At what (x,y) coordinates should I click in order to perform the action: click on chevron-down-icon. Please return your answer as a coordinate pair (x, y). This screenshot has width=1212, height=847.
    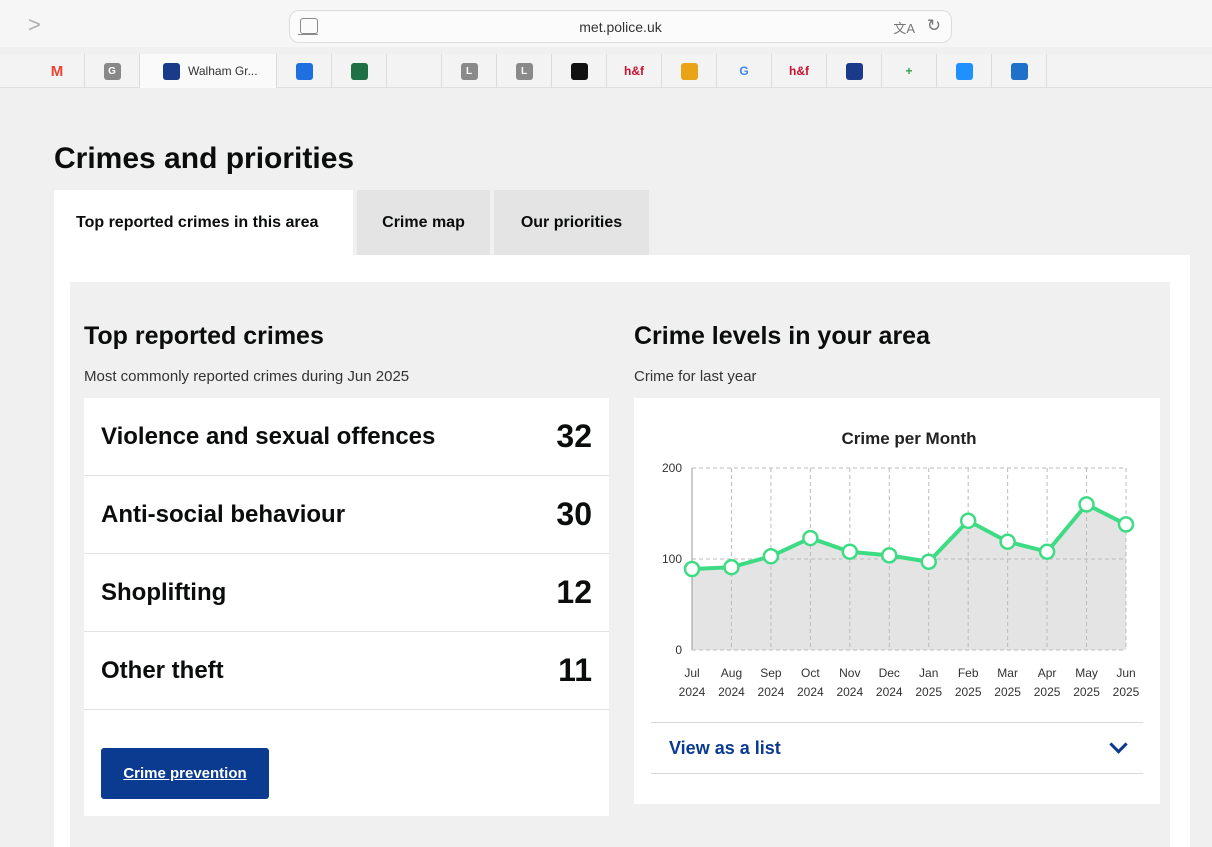
    Looking at the image, I should click on (1118, 744).